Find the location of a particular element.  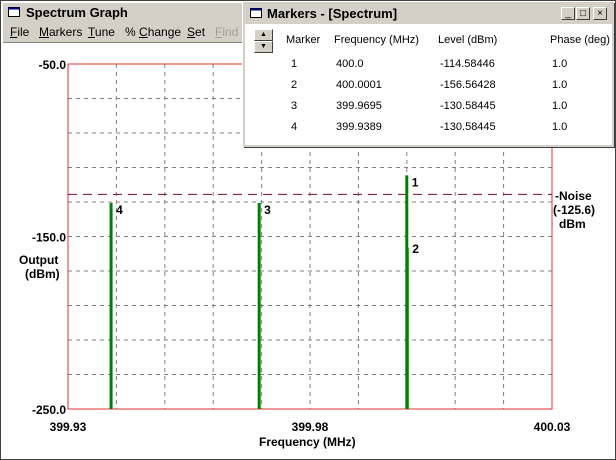

triangle-up-icon: ▲ is located at coordinates (263, 34).